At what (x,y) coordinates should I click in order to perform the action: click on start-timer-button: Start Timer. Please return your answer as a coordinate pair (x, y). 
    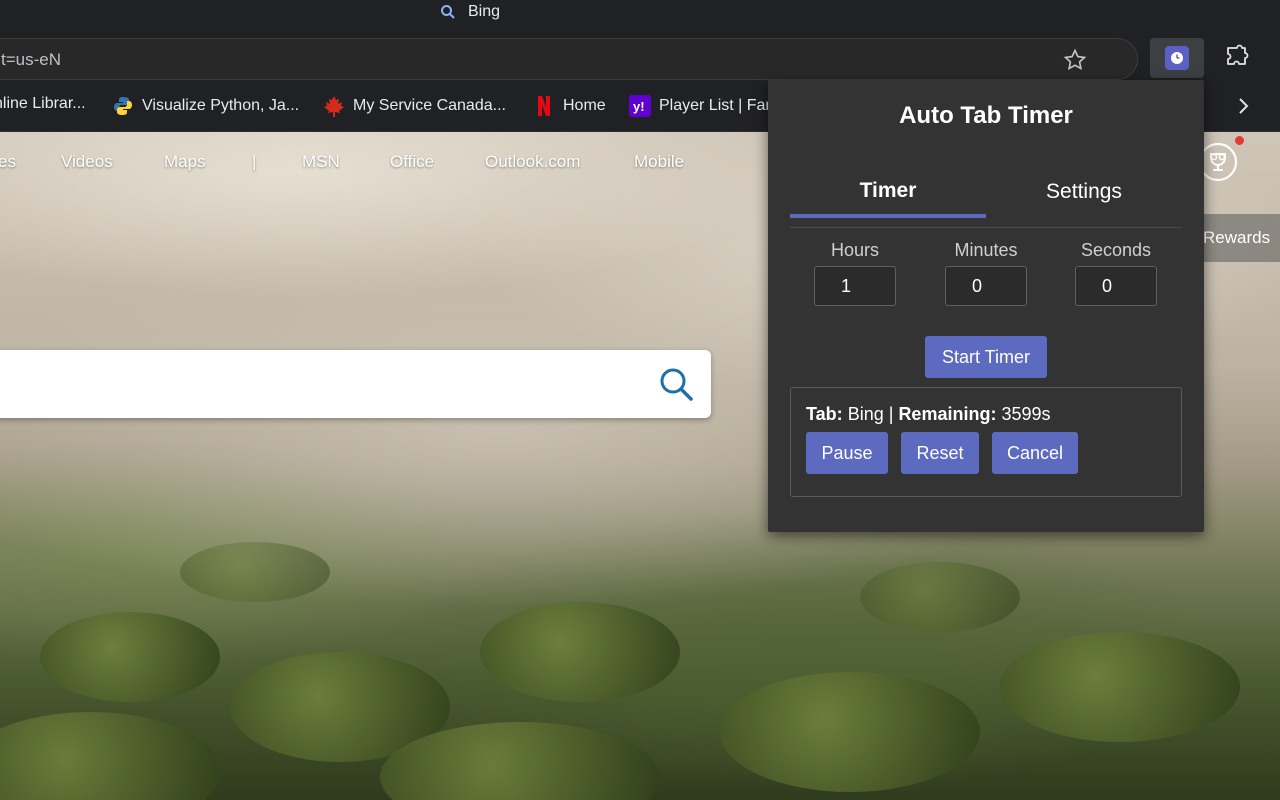
    Looking at the image, I should click on (986, 357).